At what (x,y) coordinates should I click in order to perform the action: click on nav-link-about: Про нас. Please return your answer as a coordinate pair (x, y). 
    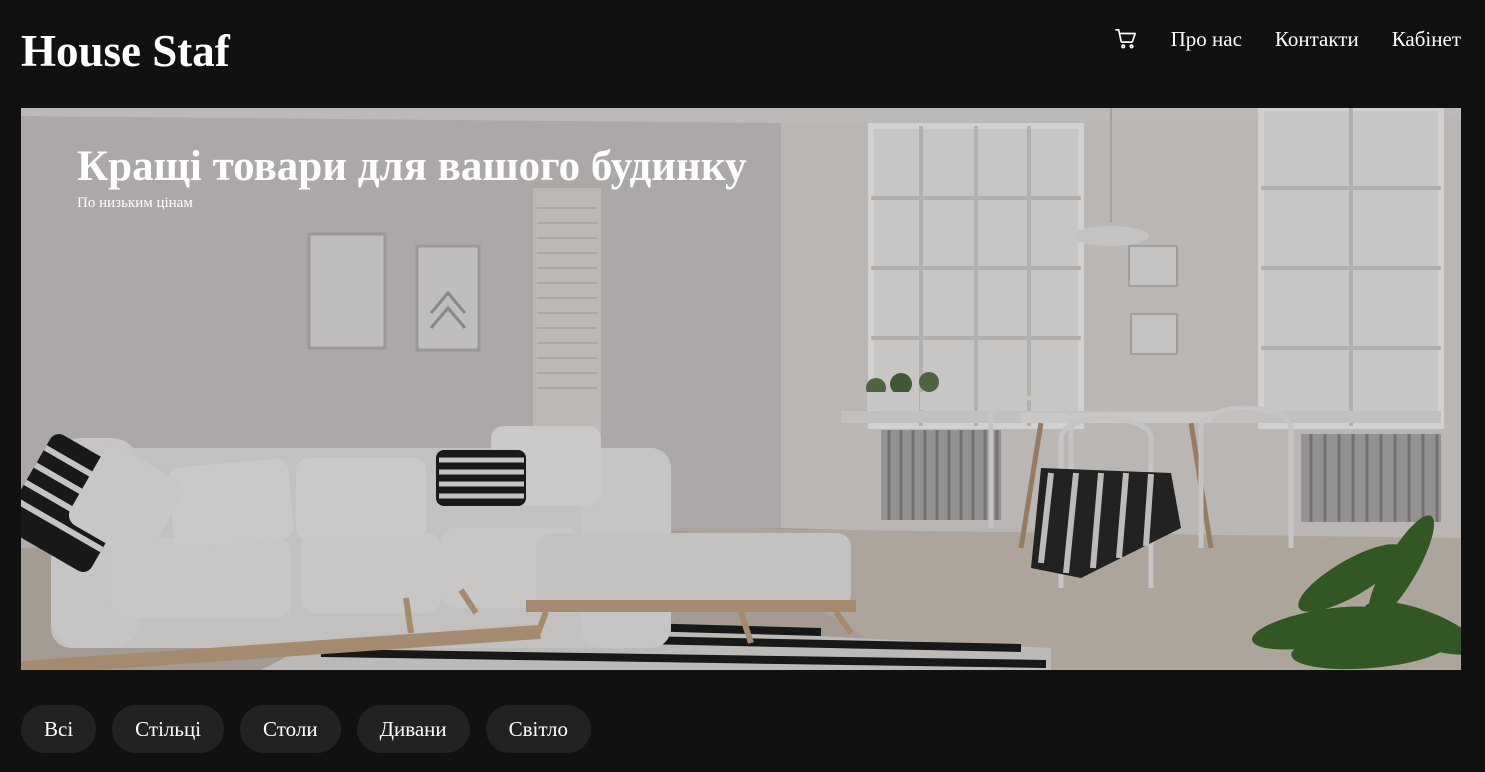
    Looking at the image, I should click on (1206, 39).